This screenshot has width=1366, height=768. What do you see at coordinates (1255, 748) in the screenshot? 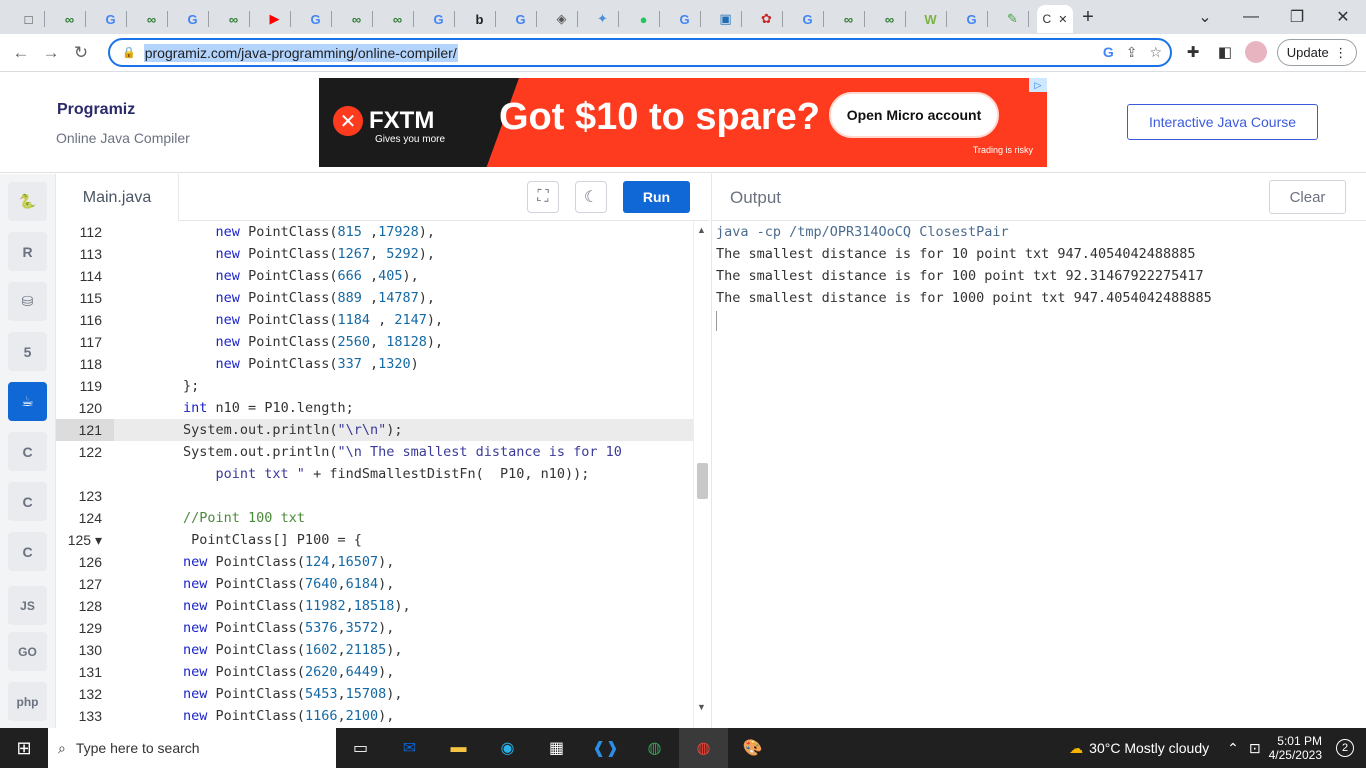
I see `network-icon: ⊡` at bounding box center [1255, 748].